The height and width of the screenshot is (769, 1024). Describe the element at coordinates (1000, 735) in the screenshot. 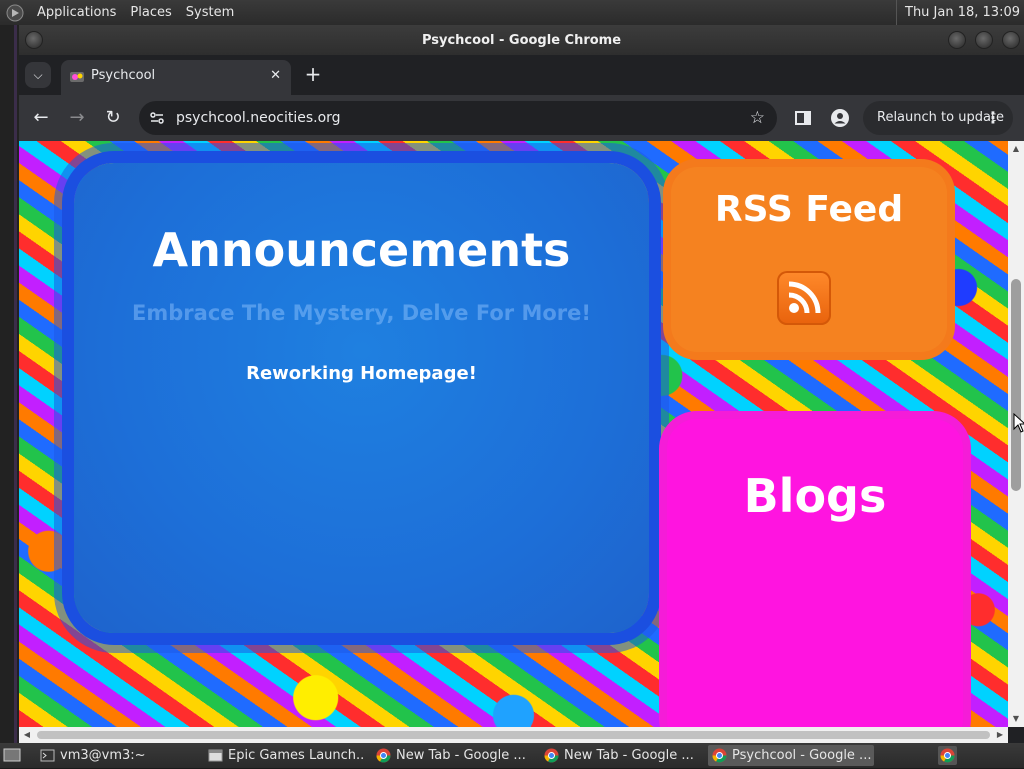

I see `scroll-right-arrow-icon: ▶` at that location.